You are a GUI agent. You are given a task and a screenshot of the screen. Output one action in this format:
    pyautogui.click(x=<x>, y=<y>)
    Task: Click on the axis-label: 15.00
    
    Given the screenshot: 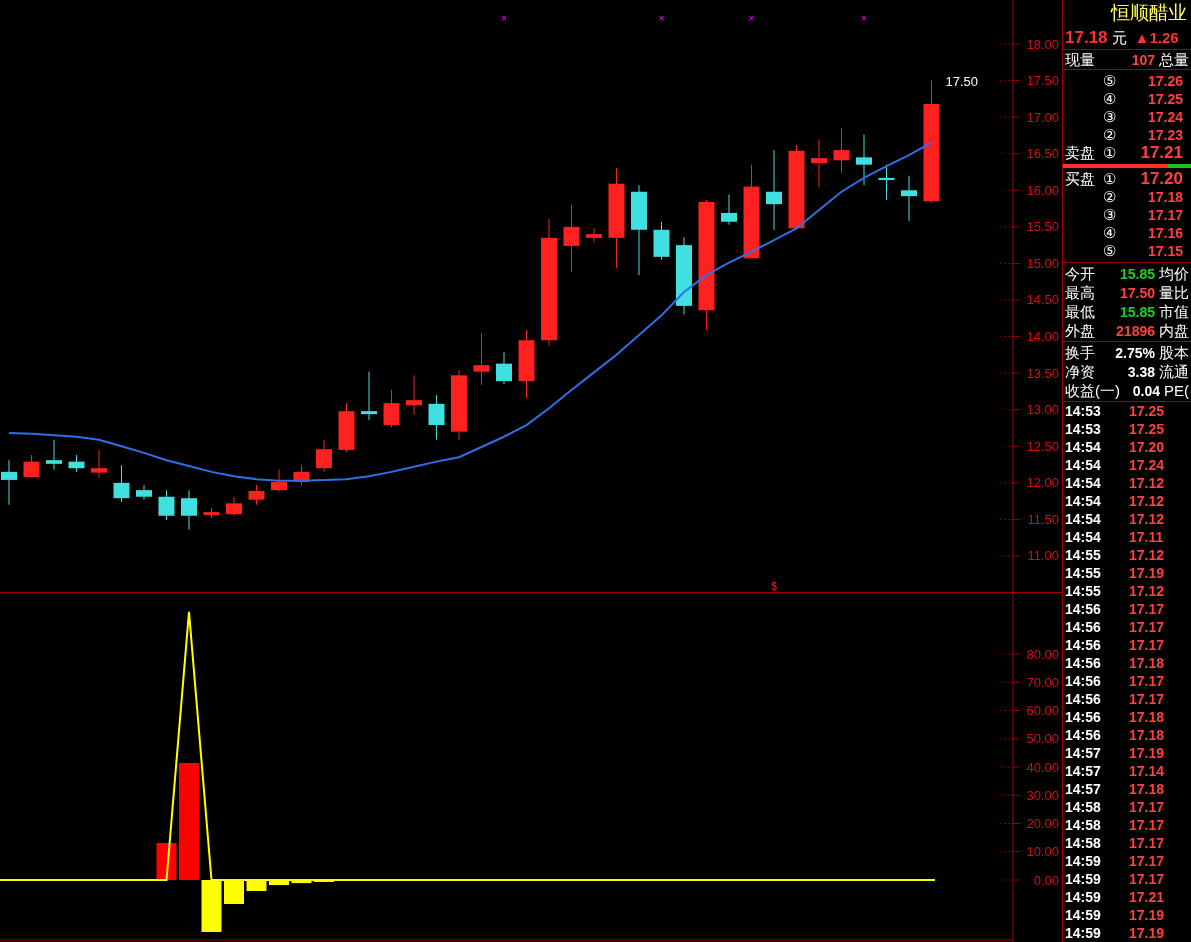 What is the action you would take?
    pyautogui.click(x=1042, y=263)
    